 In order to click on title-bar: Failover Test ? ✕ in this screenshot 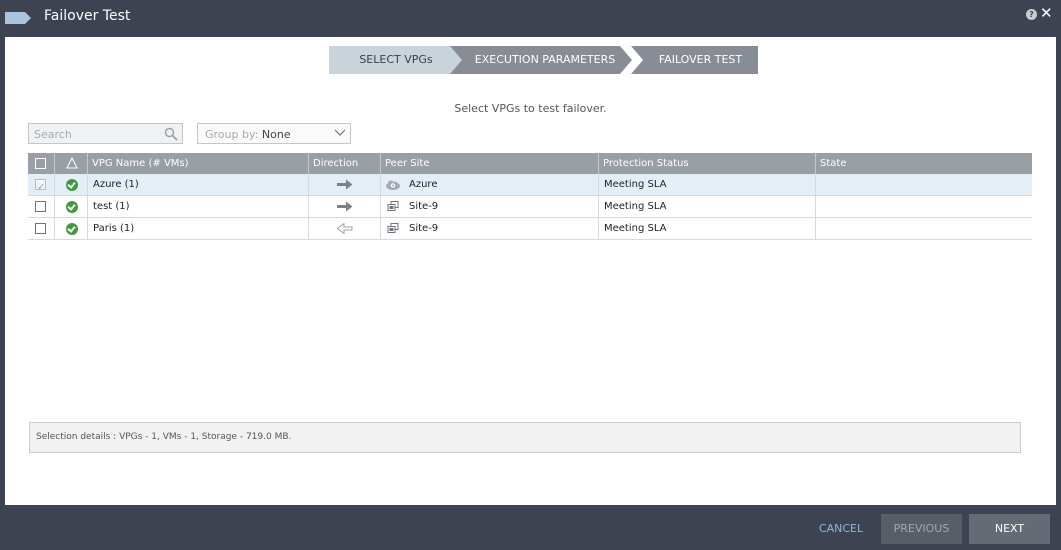, I will do `click(530, 18)`.